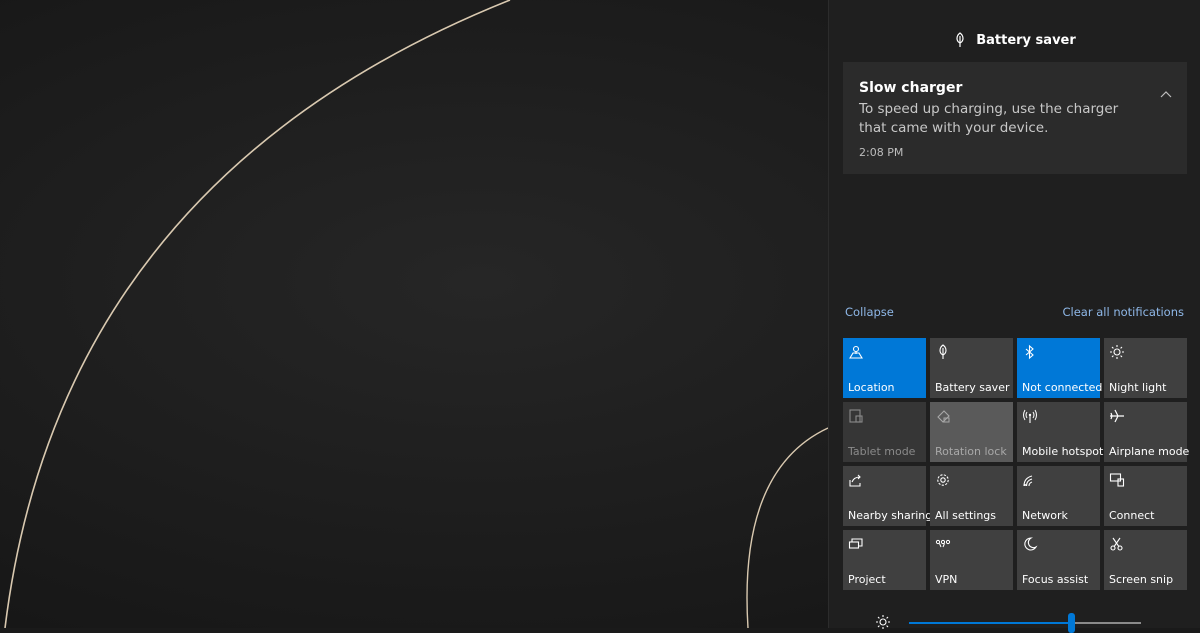 The width and height of the screenshot is (1200, 633). What do you see at coordinates (1026, 40) in the screenshot?
I see `notification-group-title: Battery saver` at bounding box center [1026, 40].